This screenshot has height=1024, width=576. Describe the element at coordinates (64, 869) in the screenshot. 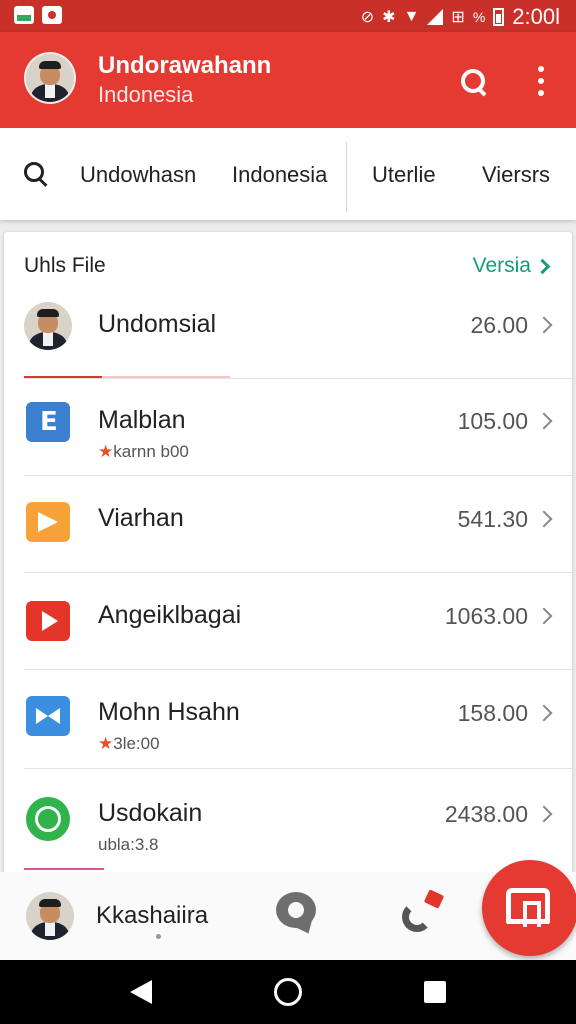

I see `accent-underline` at that location.